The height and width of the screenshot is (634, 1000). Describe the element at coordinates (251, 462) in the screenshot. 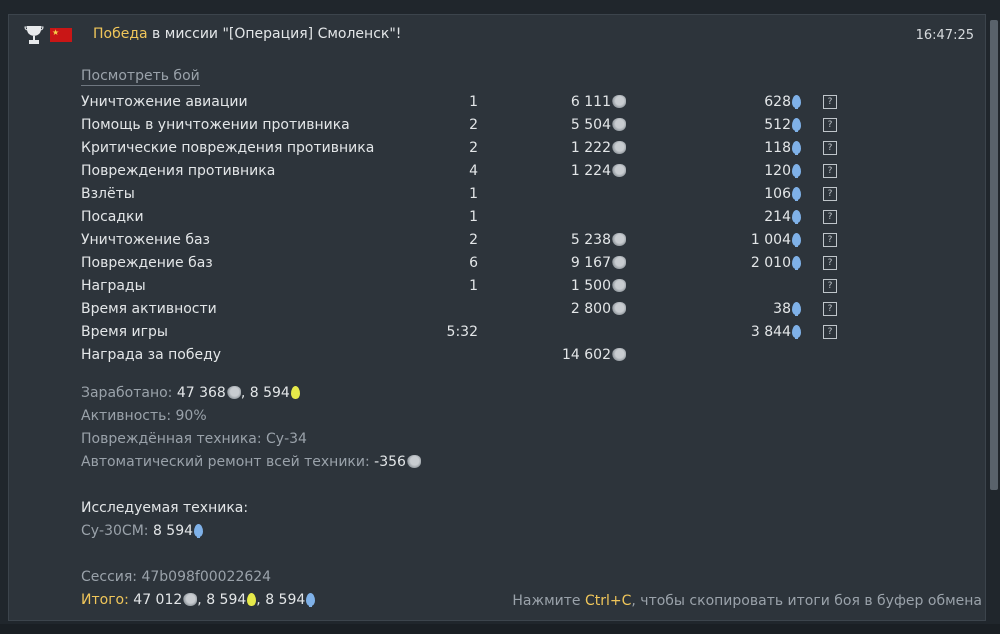

I see `repair-line: Автоматический ремонт всей техники: -356` at that location.